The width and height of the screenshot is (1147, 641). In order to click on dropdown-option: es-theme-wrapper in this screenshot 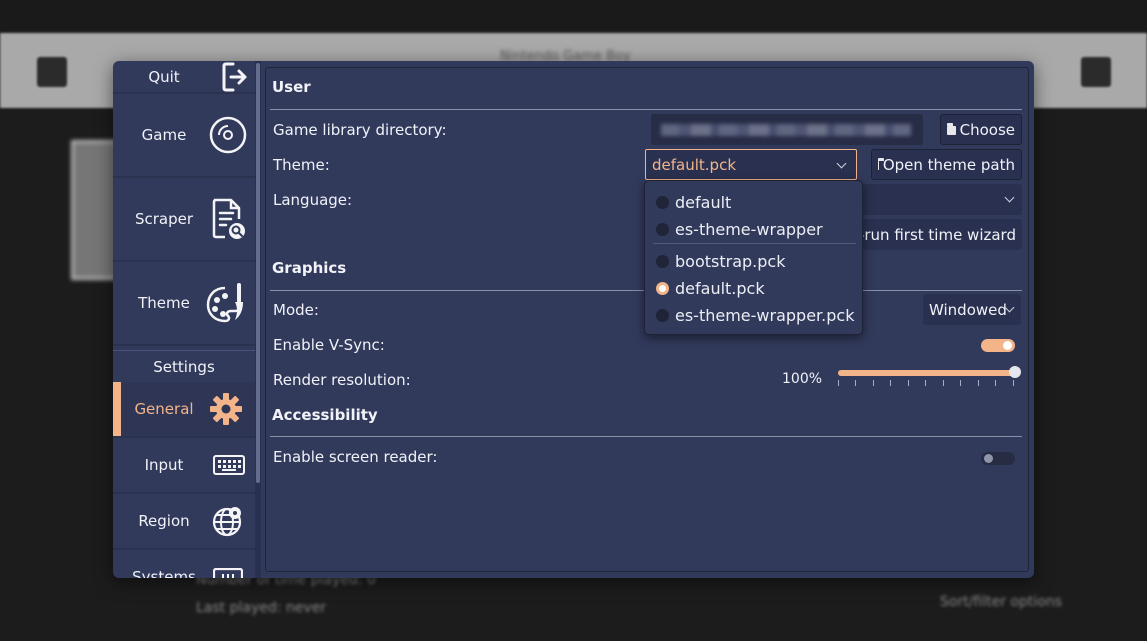, I will do `click(754, 229)`.